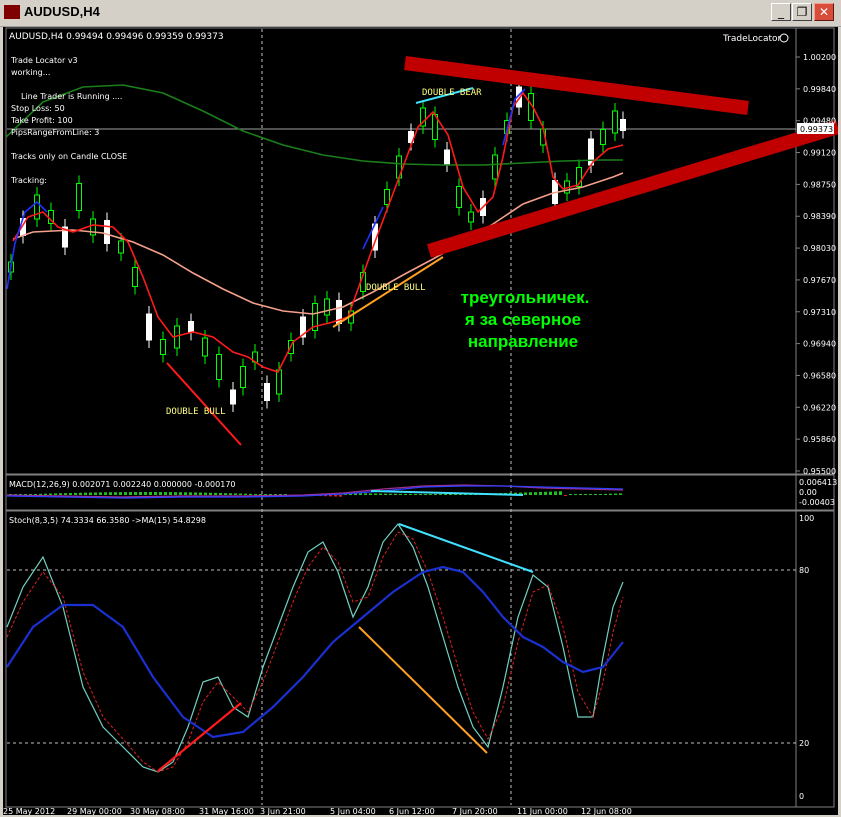  What do you see at coordinates (819, 344) in the screenshot?
I see `price-scale-label: 0.96940` at bounding box center [819, 344].